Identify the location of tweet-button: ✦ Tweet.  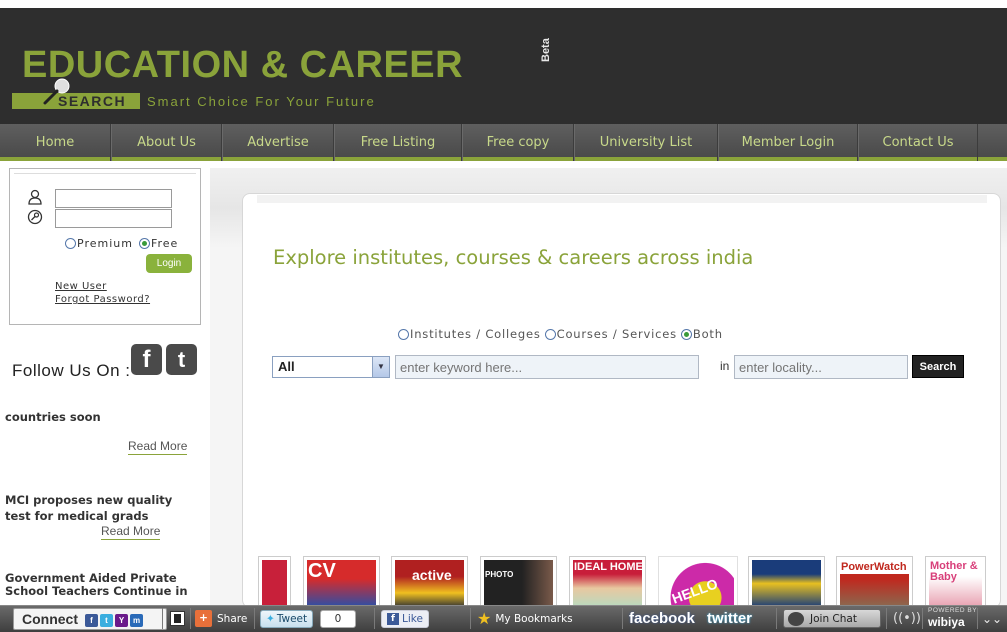
(287, 619).